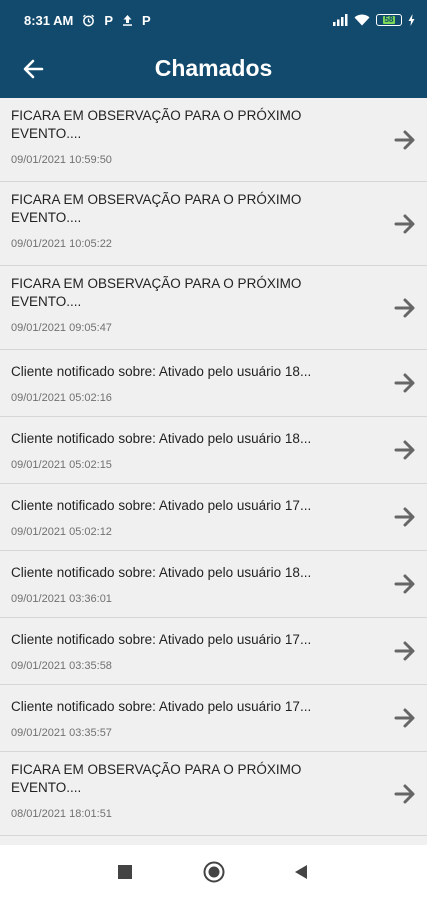 The width and height of the screenshot is (427, 900). What do you see at coordinates (61, 398) in the screenshot?
I see `item-date: 09/01/2021 05:02:16` at bounding box center [61, 398].